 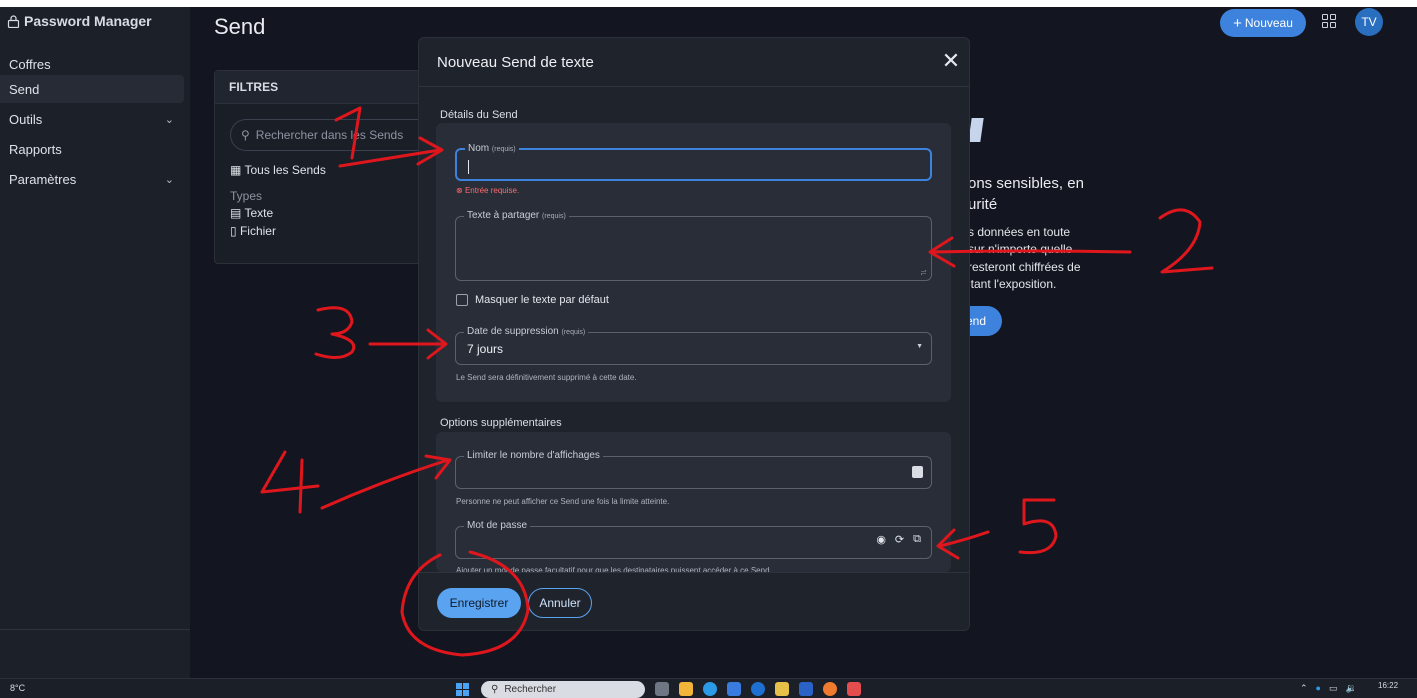 What do you see at coordinates (806, 689) in the screenshot?
I see `word-icon` at bounding box center [806, 689].